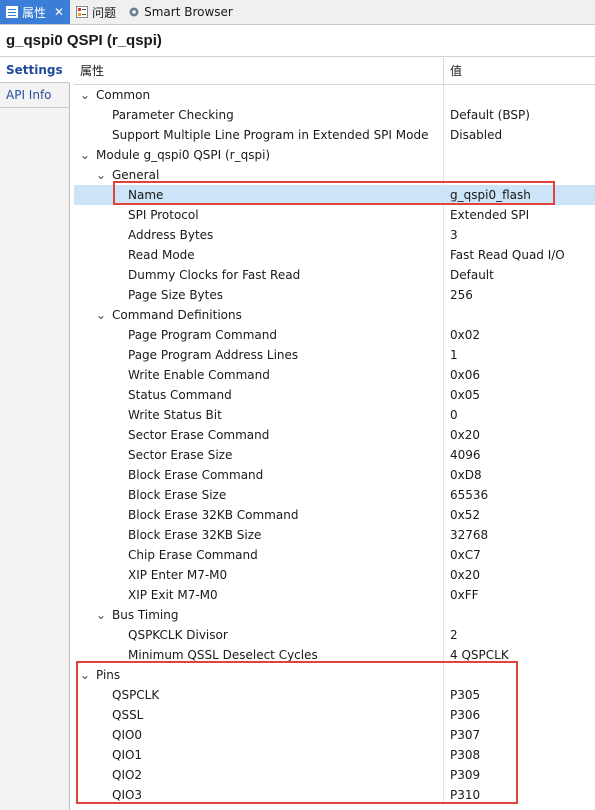  What do you see at coordinates (519, 115) in the screenshot?
I see `property-value-cell: Default (BSP)` at bounding box center [519, 115].